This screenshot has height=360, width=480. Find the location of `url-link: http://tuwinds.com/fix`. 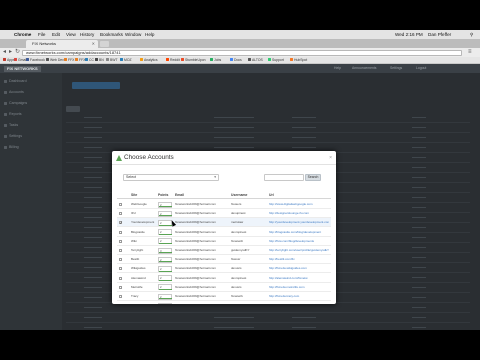

url-link: http://tuwinds.com/fix is located at coordinates (299, 302).